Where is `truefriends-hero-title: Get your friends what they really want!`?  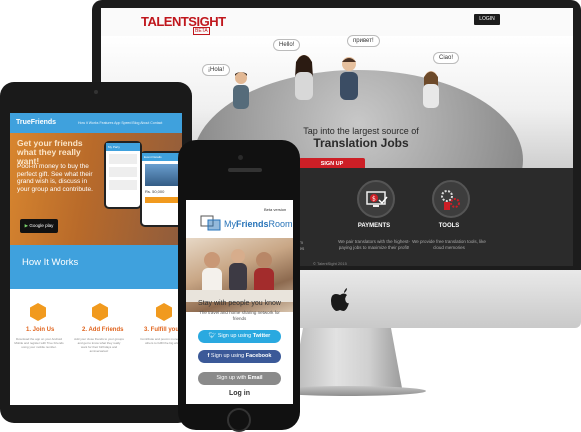
truefriends-hero-title: Get your friends what they really want! is located at coordinates (50, 152).